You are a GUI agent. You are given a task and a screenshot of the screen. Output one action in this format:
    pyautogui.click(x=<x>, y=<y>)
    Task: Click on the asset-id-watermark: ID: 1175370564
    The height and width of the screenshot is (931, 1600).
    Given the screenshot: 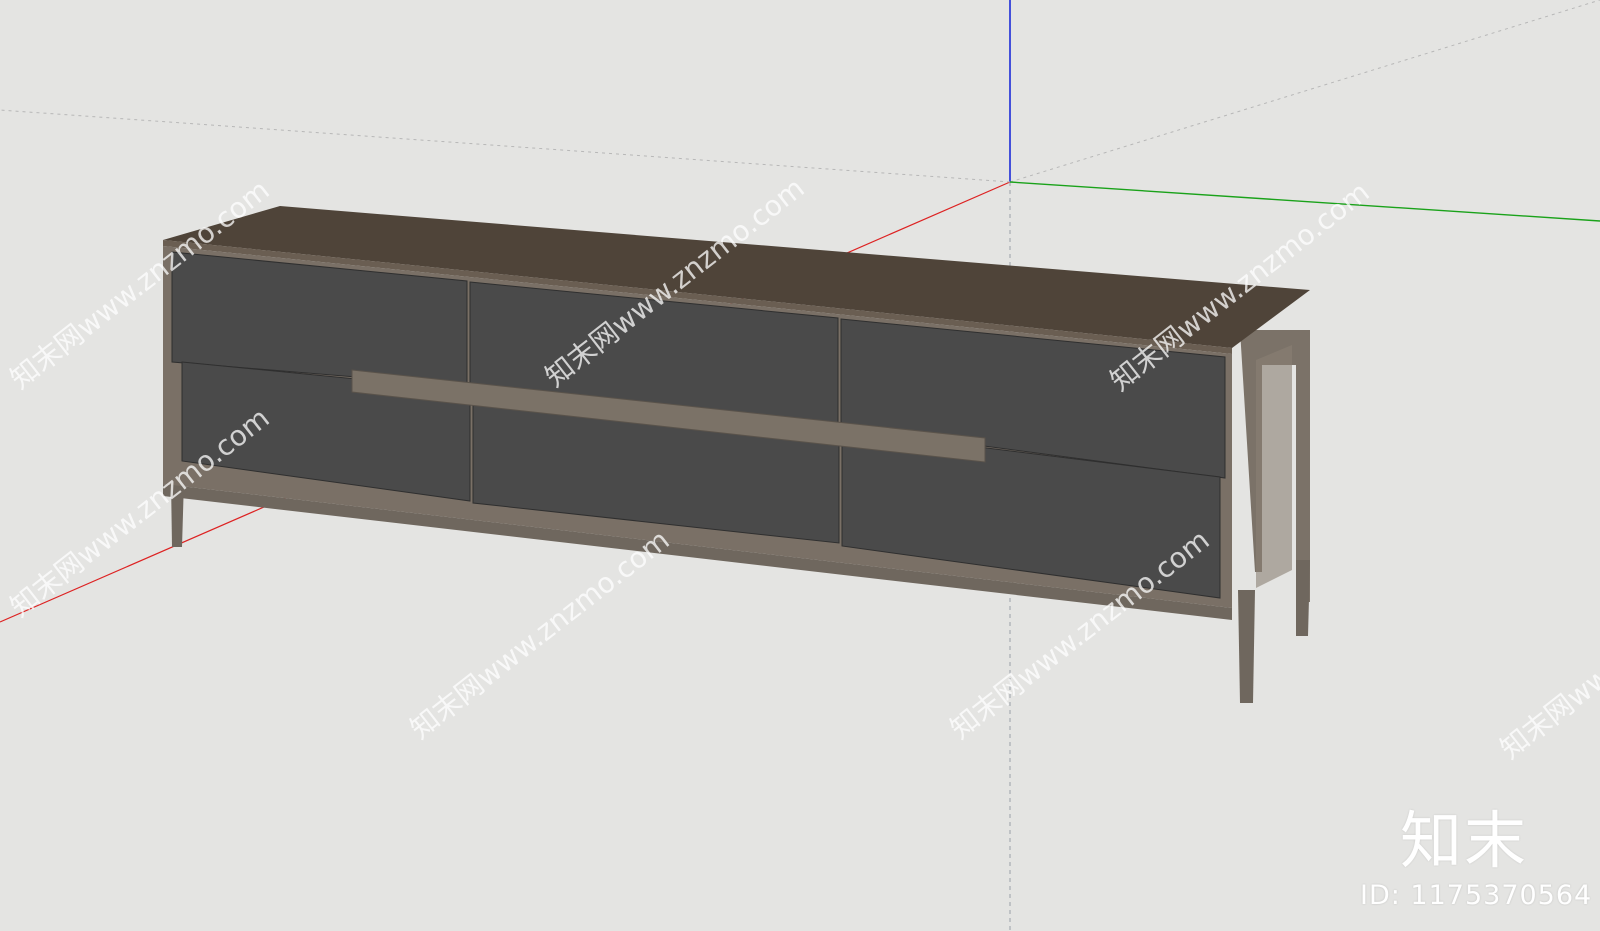 What is the action you would take?
    pyautogui.click(x=1476, y=895)
    